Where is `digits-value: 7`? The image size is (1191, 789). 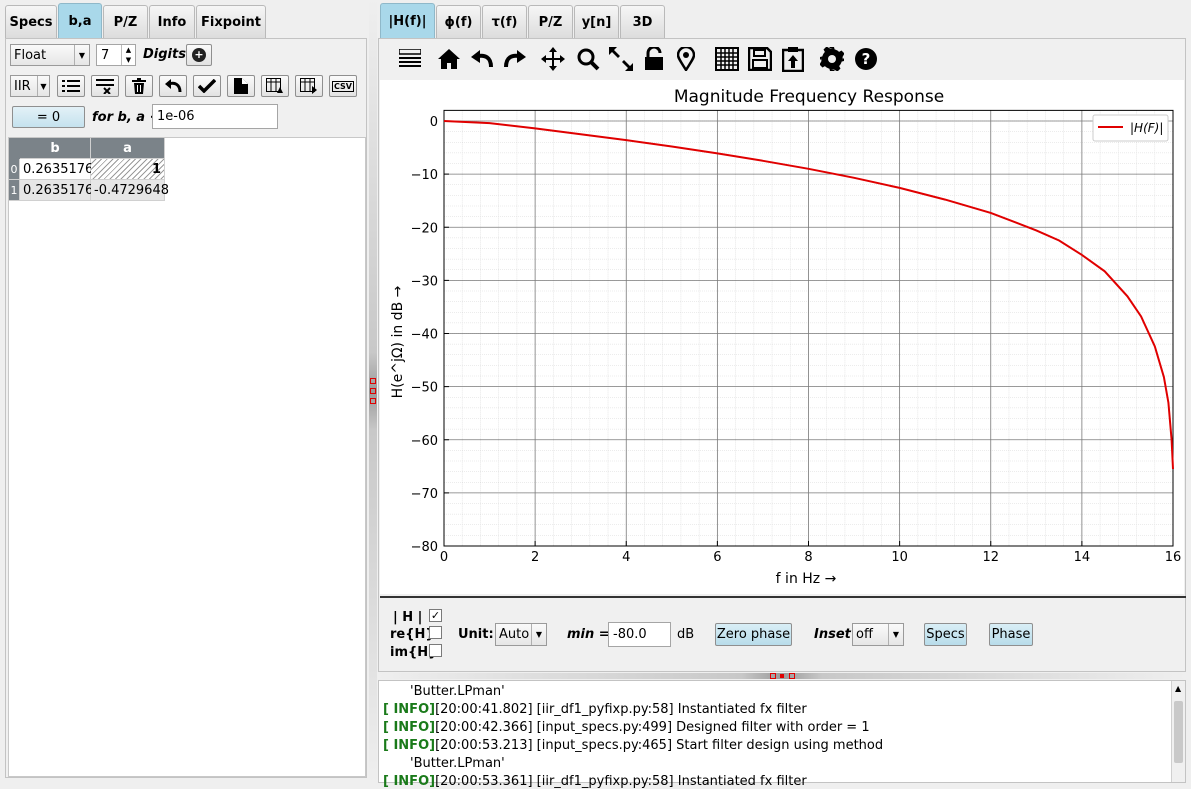
digits-value: 7 is located at coordinates (105, 55).